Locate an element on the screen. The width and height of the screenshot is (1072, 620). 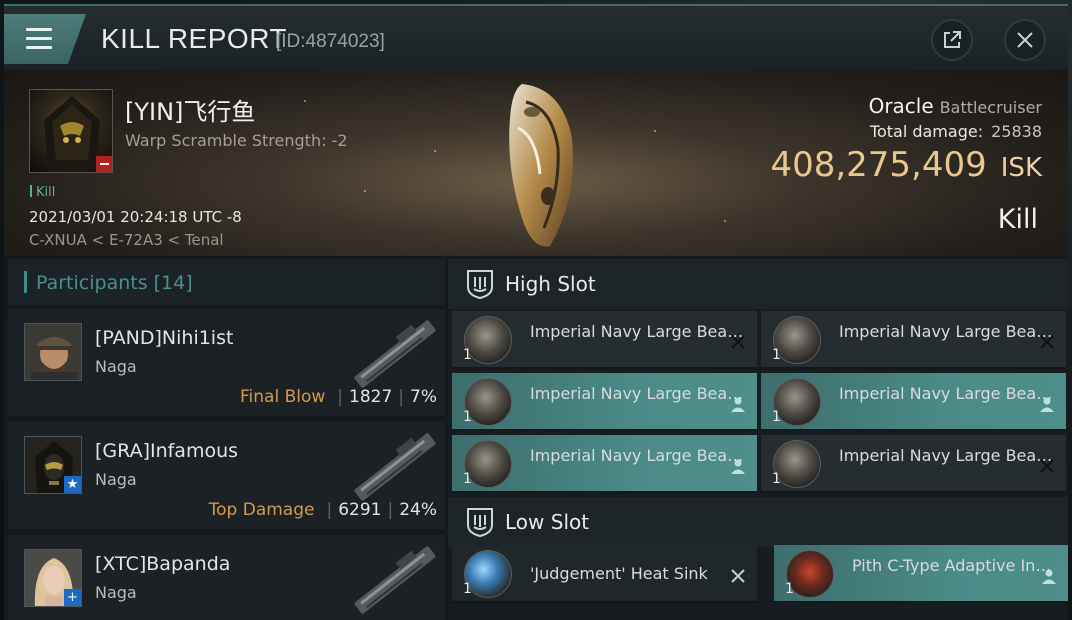
close-button is located at coordinates (1025, 40).